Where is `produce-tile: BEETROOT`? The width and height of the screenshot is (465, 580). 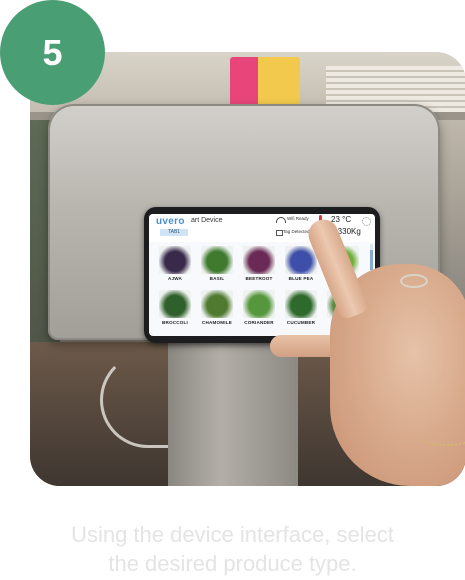
produce-tile: BEETROOT is located at coordinates (259, 266).